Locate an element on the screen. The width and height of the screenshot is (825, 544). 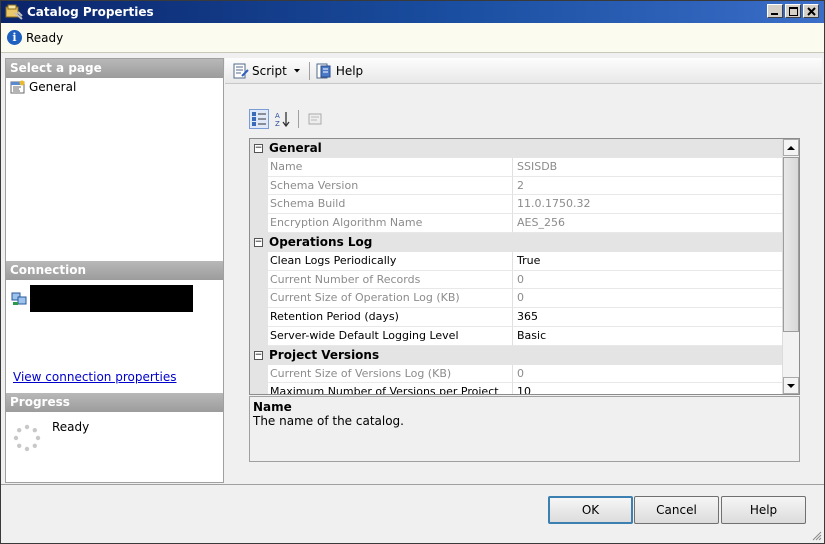
category-row: − General is located at coordinates (524, 148).